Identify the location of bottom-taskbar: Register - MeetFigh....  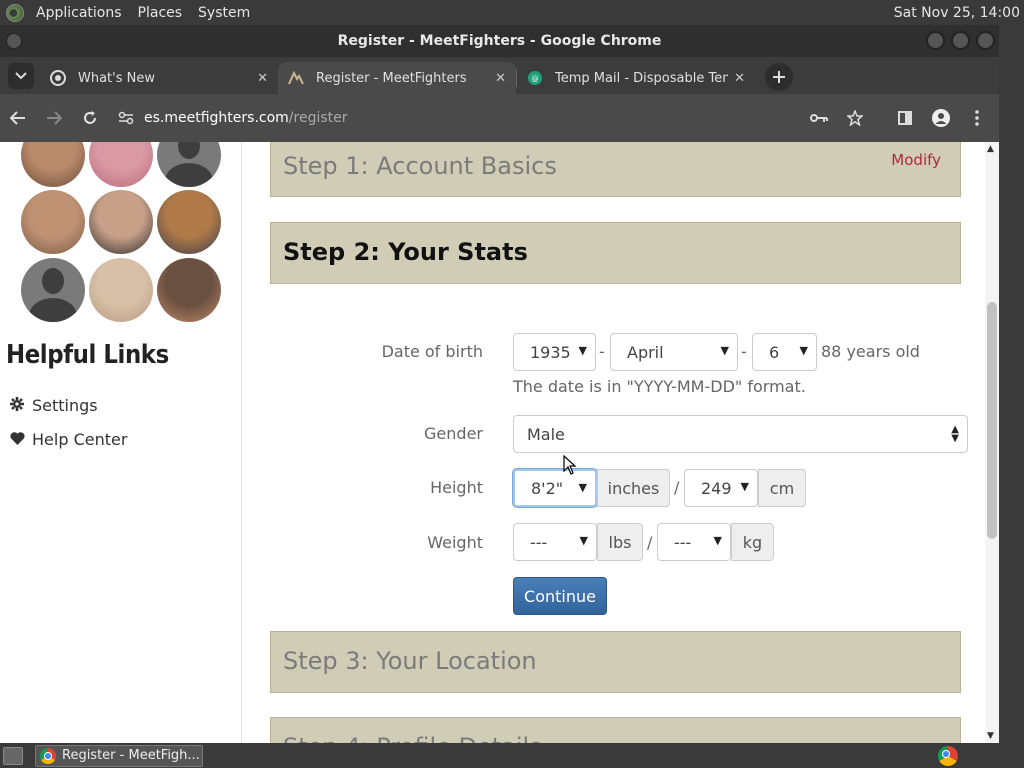
(512, 755).